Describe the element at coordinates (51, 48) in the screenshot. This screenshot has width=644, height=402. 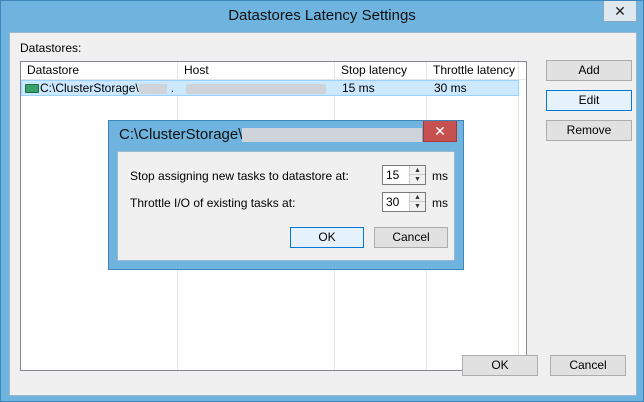
I see `datastores-label: Datastores:` at that location.